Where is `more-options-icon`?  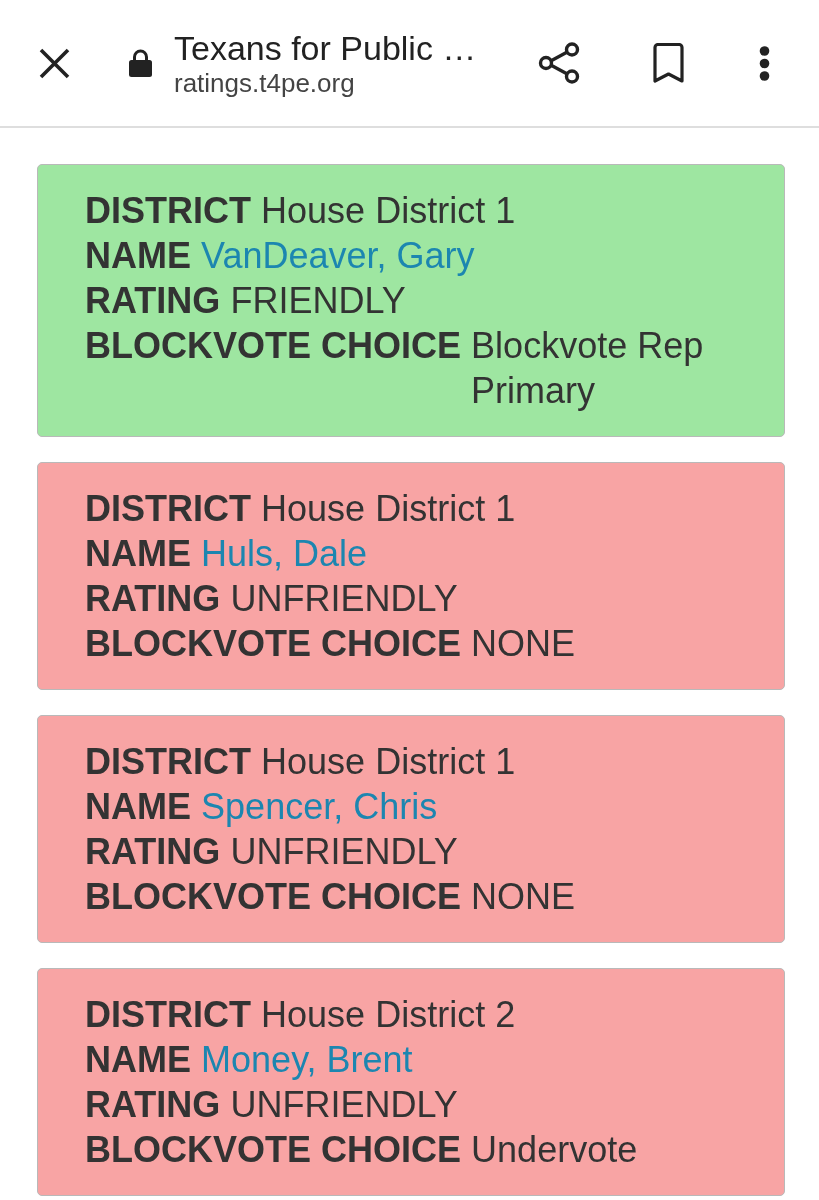
more-options-icon is located at coordinates (764, 63).